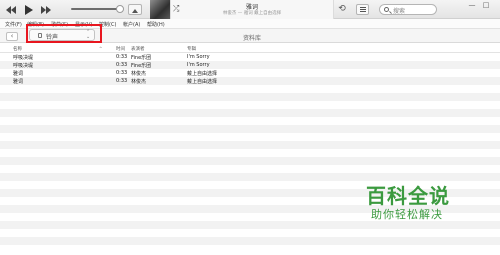 This screenshot has width=500, height=255. I want to click on play-icon, so click(29, 9).